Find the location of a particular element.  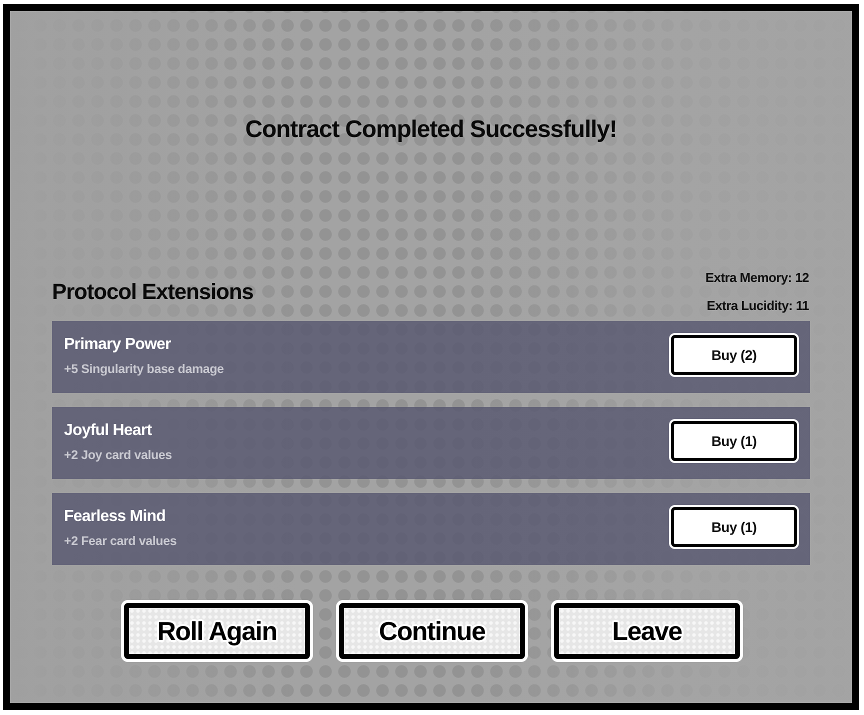

extension-effect: +2 Joy card values is located at coordinates (118, 455).